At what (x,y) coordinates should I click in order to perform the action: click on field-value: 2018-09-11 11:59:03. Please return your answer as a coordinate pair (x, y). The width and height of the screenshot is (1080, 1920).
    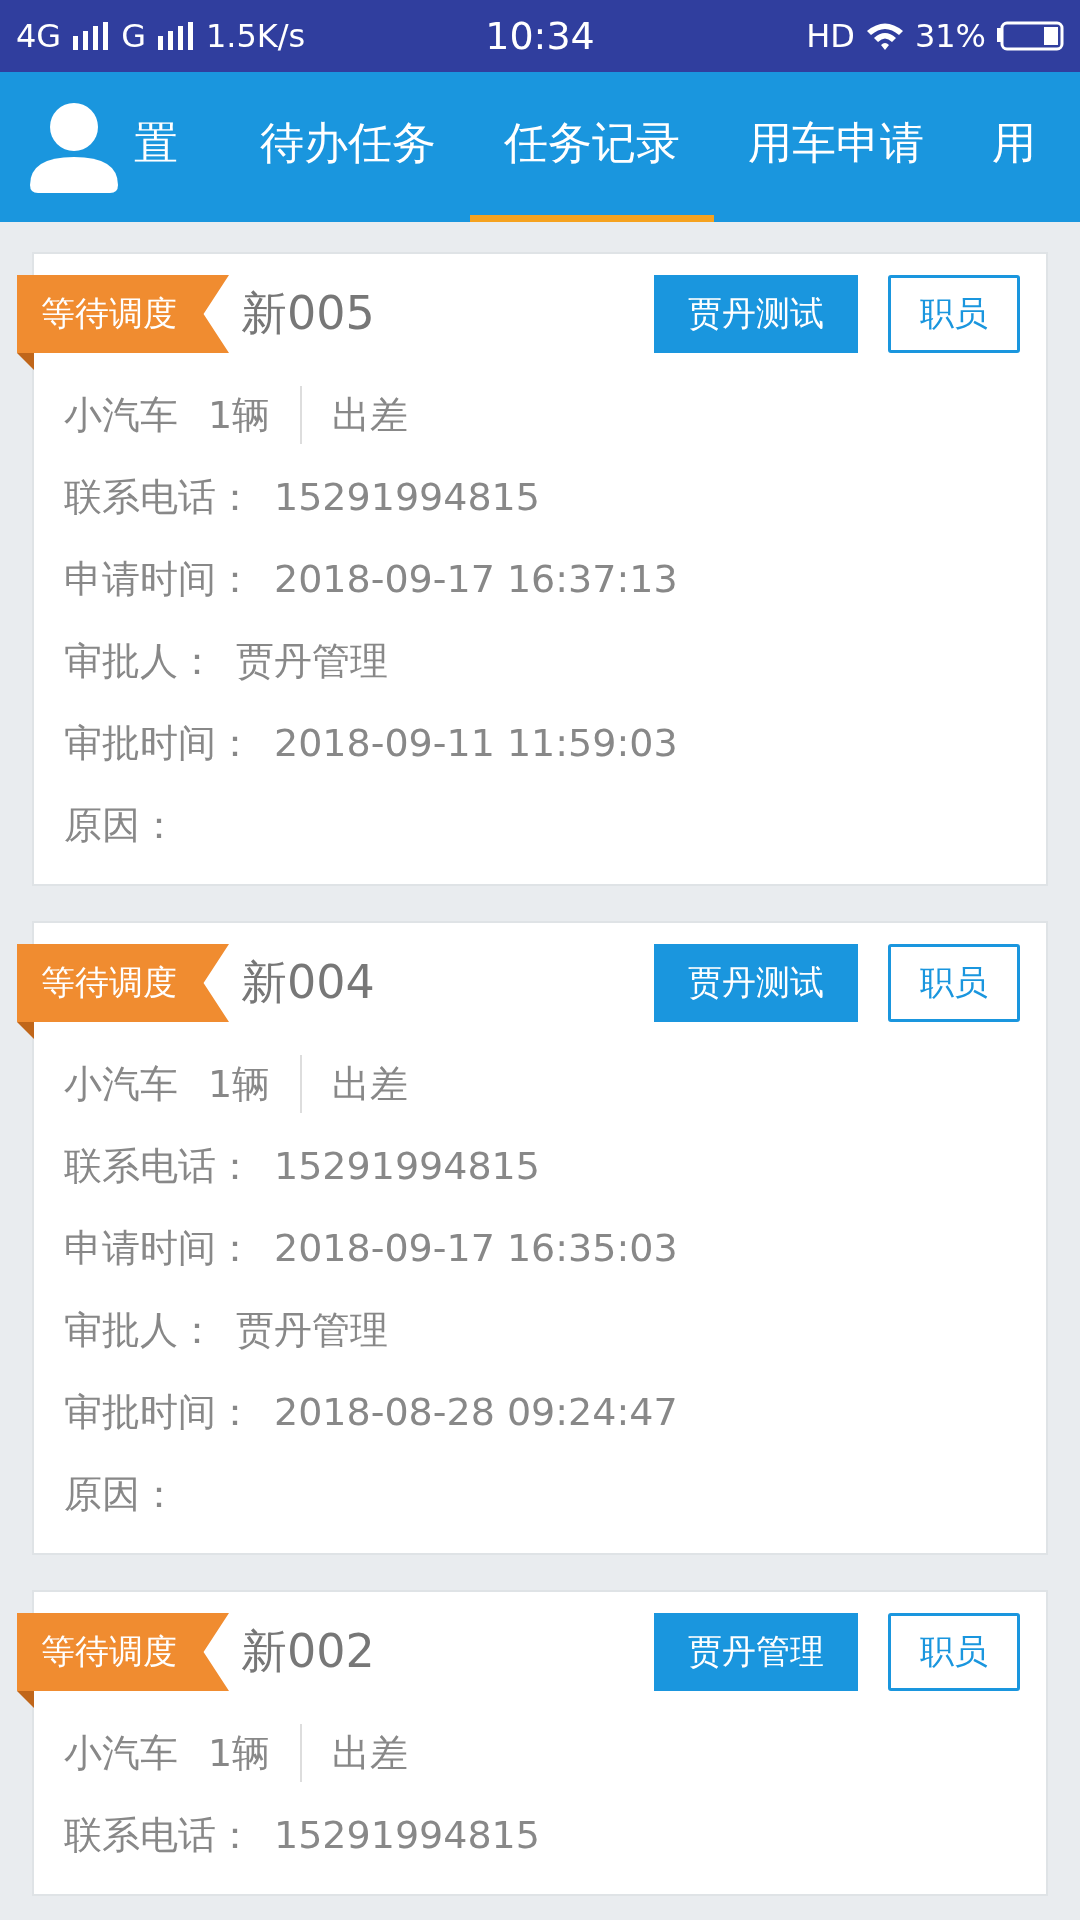
    Looking at the image, I should click on (476, 743).